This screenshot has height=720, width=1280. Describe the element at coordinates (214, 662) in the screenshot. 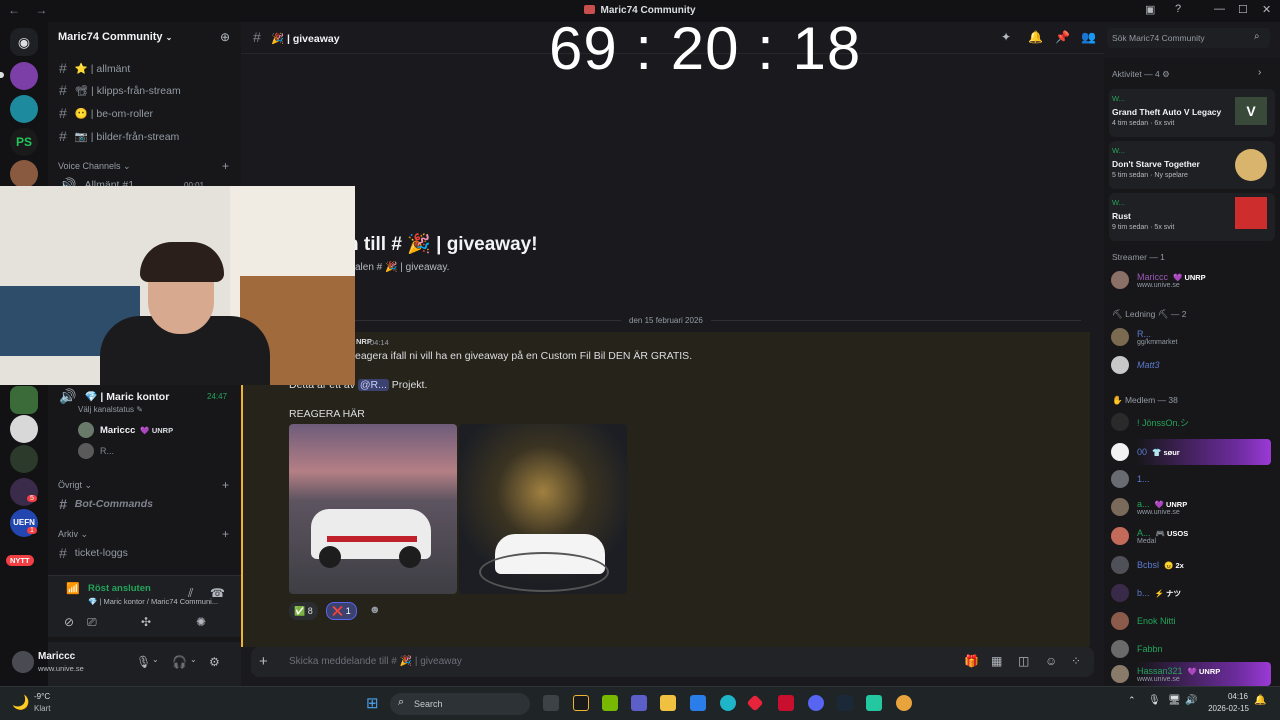

I see `settings-gear-icon: ⚙` at that location.